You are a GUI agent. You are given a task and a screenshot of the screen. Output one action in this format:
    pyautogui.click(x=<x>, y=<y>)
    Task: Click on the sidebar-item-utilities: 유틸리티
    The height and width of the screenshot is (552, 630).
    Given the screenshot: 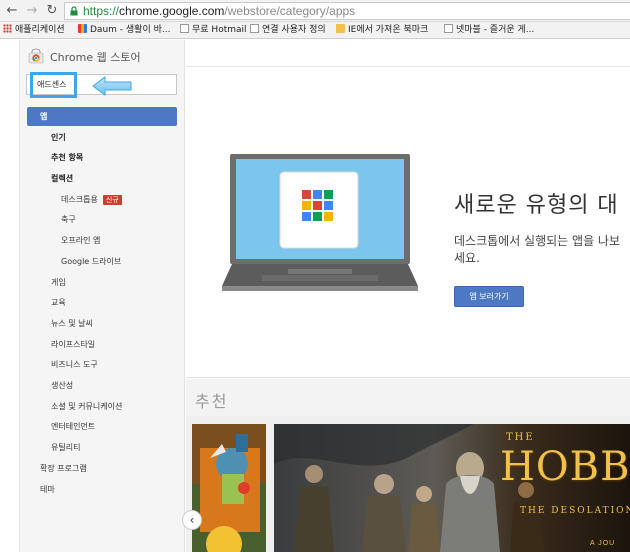 What is the action you would take?
    pyautogui.click(x=65, y=448)
    